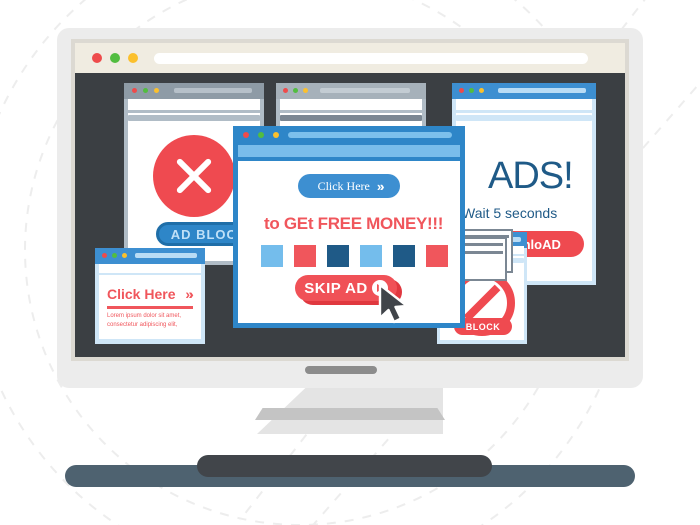  I want to click on error-x-icon, so click(194, 176).